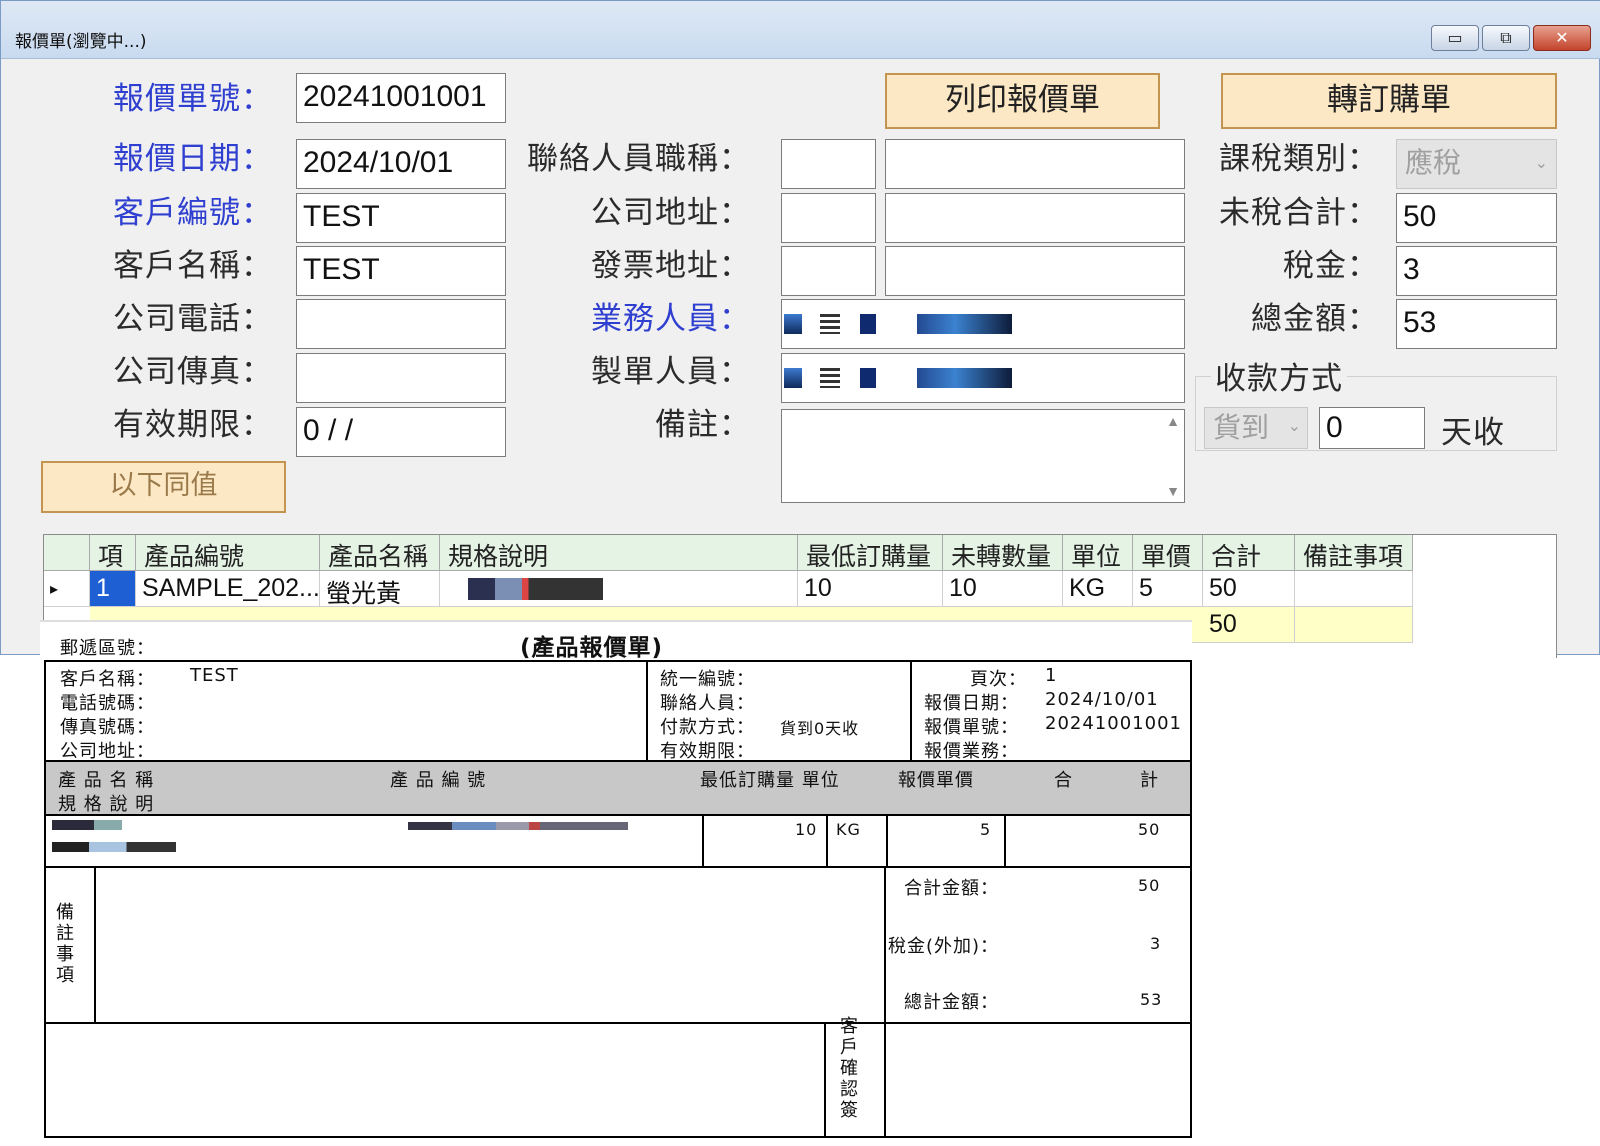  Describe the element at coordinates (1389, 101) in the screenshot. I see `convert-to-order-button: 轉訂購單` at that location.